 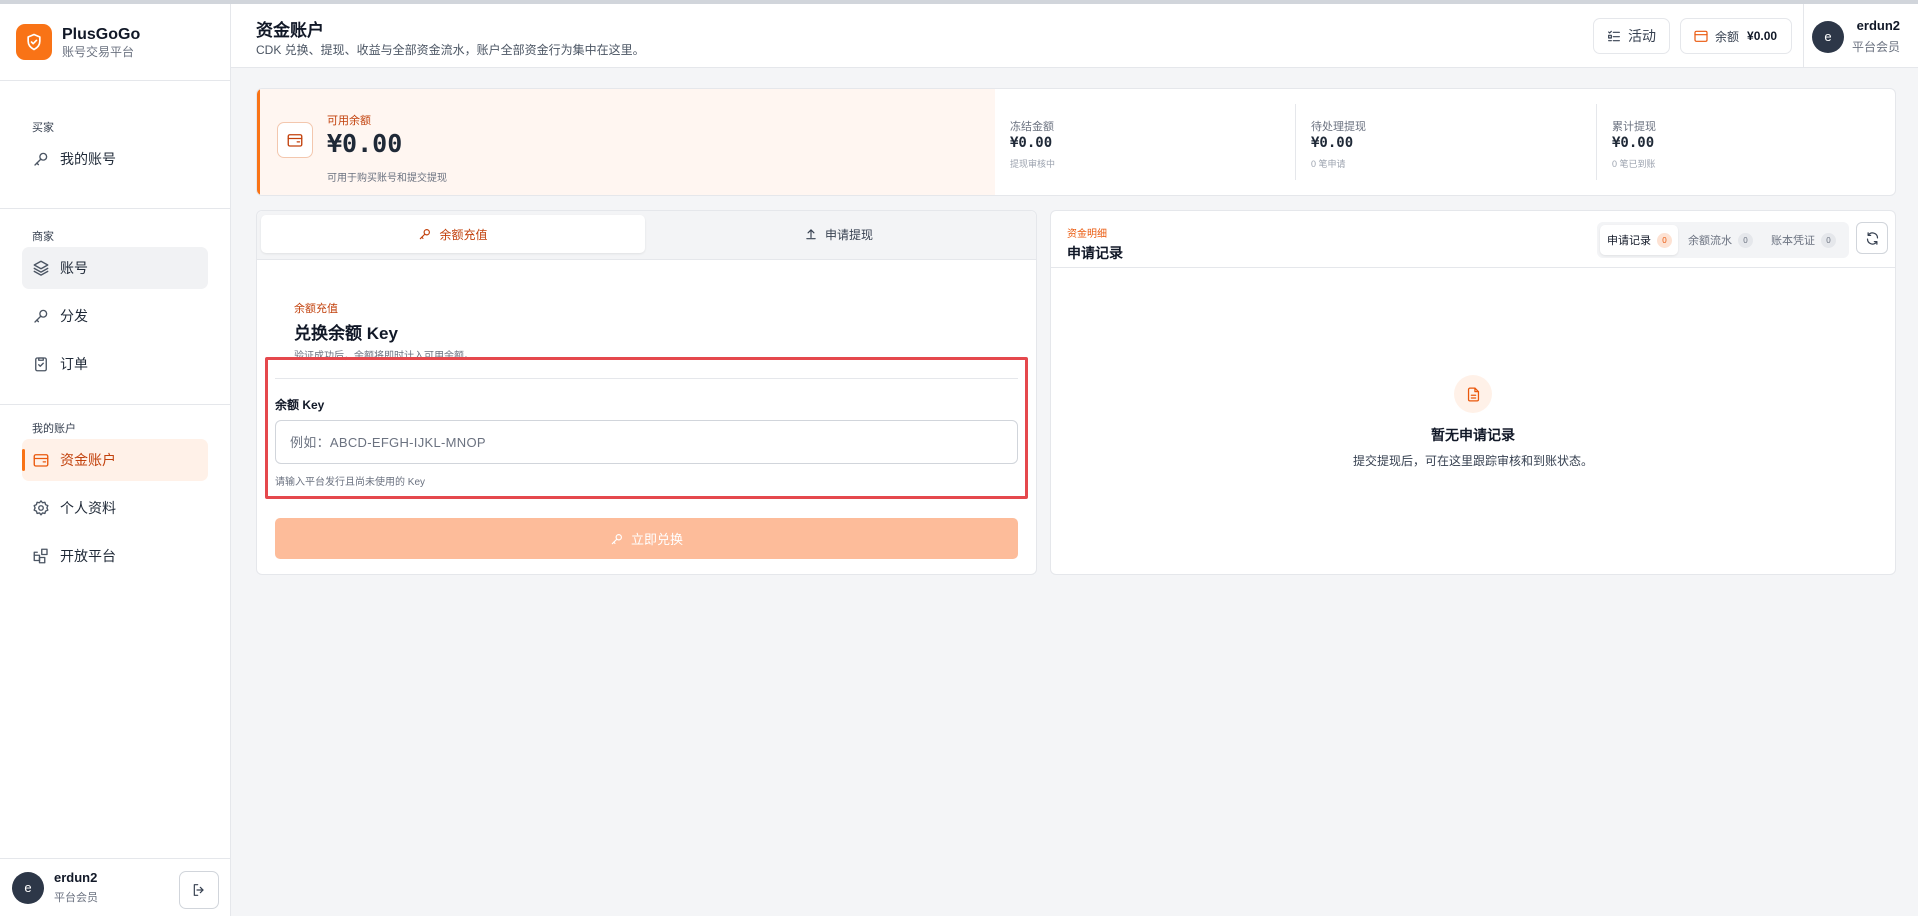 What do you see at coordinates (349, 121) in the screenshot?
I see `available-balance-label: 可用余额` at bounding box center [349, 121].